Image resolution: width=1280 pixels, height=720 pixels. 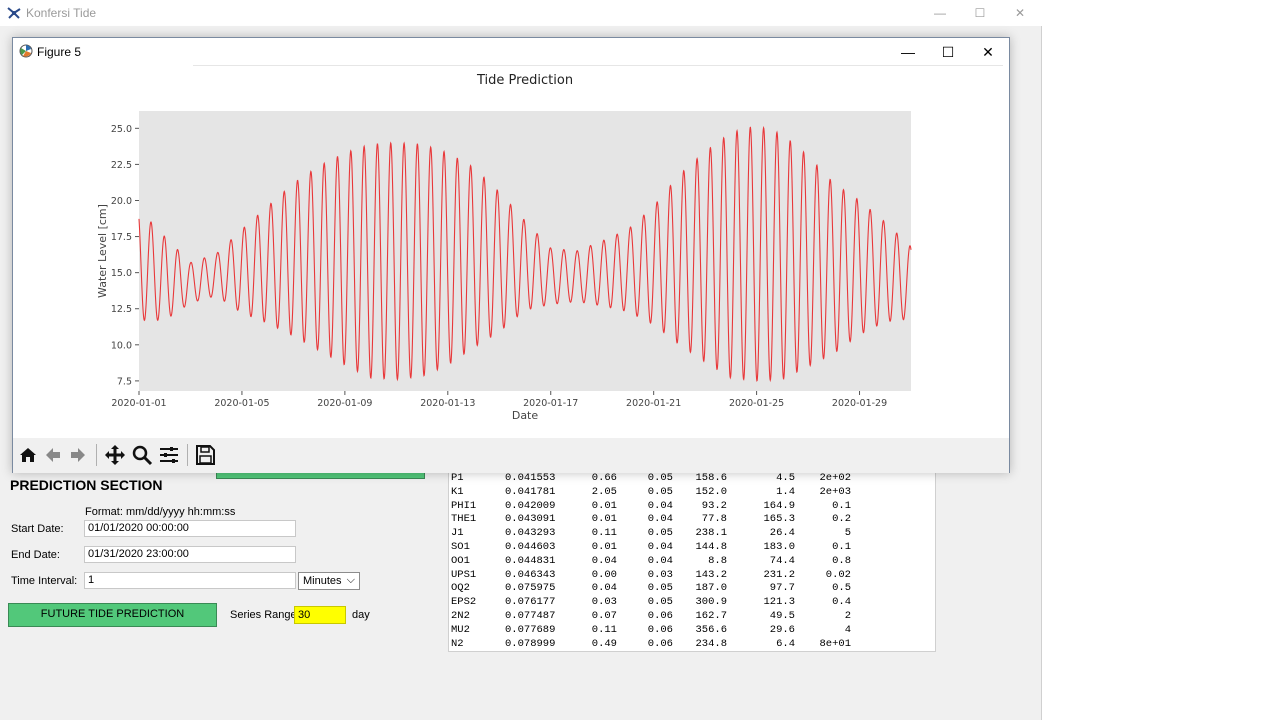 What do you see at coordinates (859, 403) in the screenshot?
I see `x-tick-label: 2020-01-29` at bounding box center [859, 403].